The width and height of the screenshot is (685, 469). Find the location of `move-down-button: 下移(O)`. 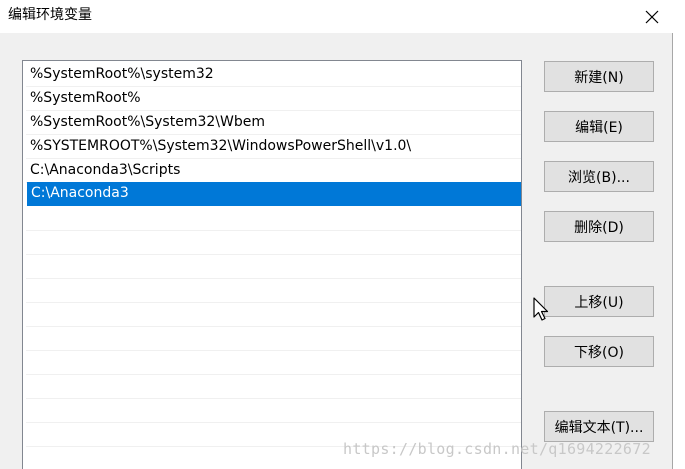

move-down-button: 下移(O) is located at coordinates (599, 351).